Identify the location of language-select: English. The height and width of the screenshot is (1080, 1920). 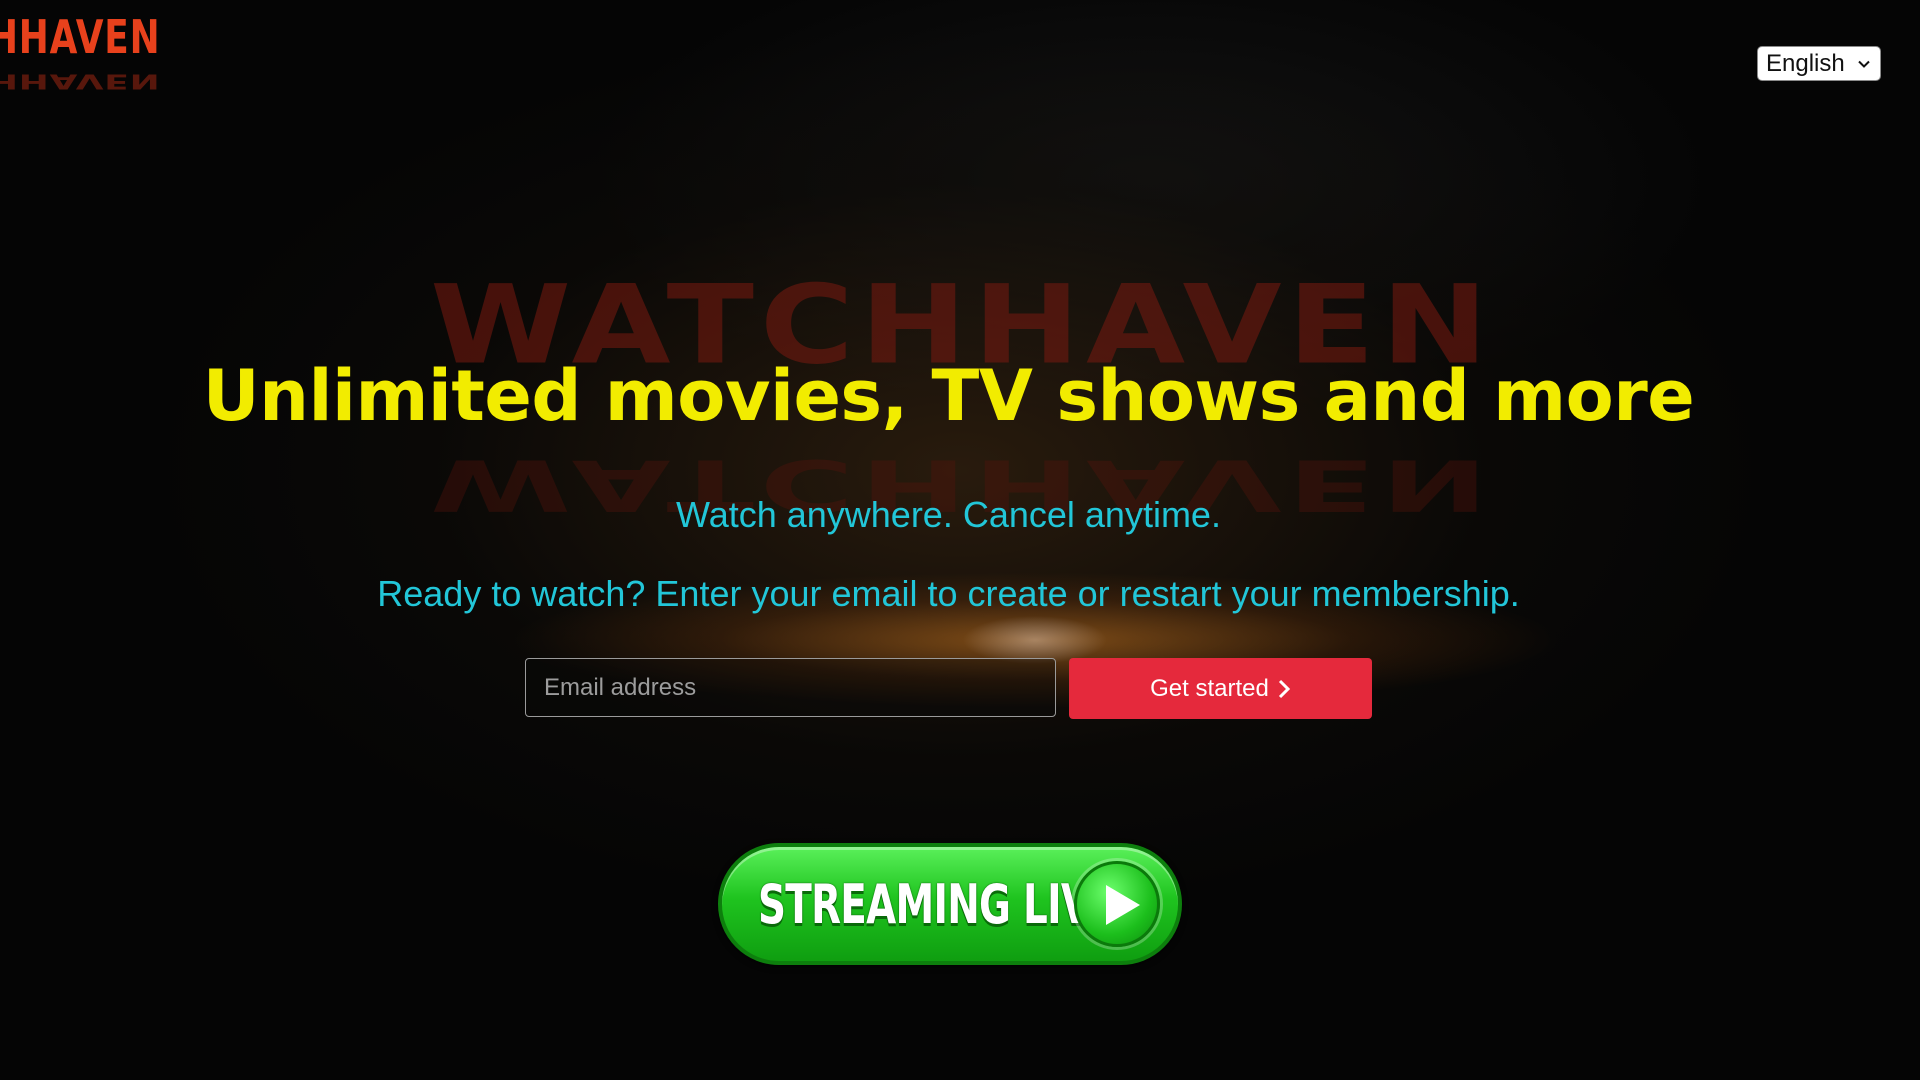
(1819, 63).